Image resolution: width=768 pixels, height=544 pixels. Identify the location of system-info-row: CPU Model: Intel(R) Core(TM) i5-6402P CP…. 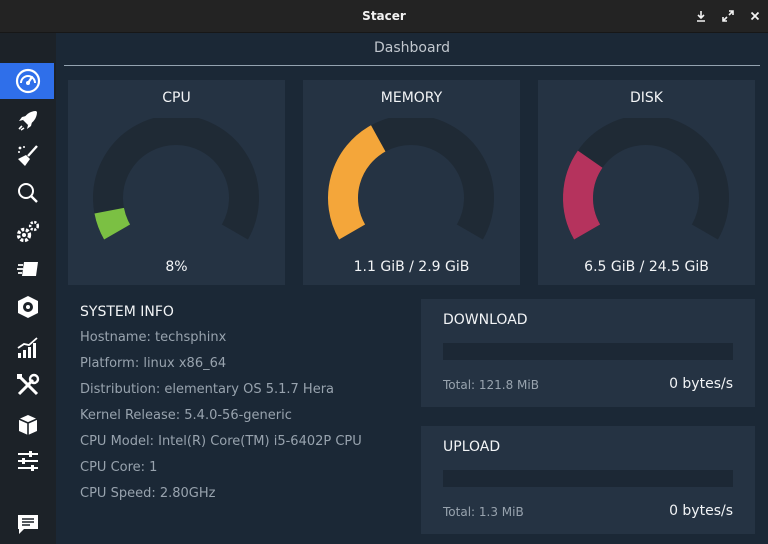
(221, 441).